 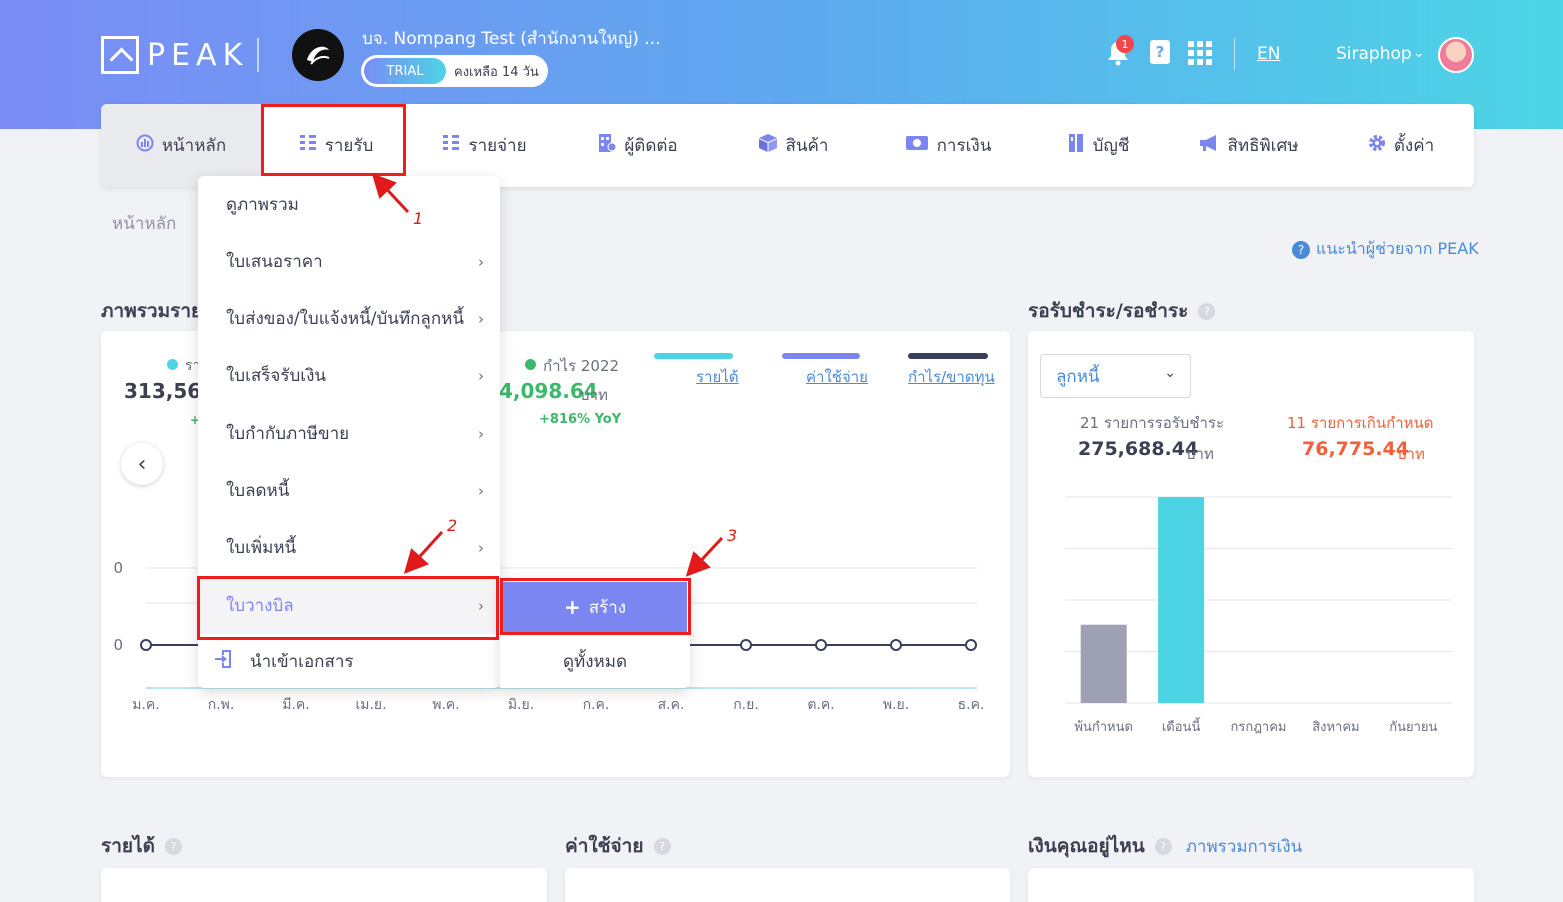 What do you see at coordinates (454, 71) in the screenshot?
I see `trial-status: TRIAL คงเหลือ 14 วัน` at bounding box center [454, 71].